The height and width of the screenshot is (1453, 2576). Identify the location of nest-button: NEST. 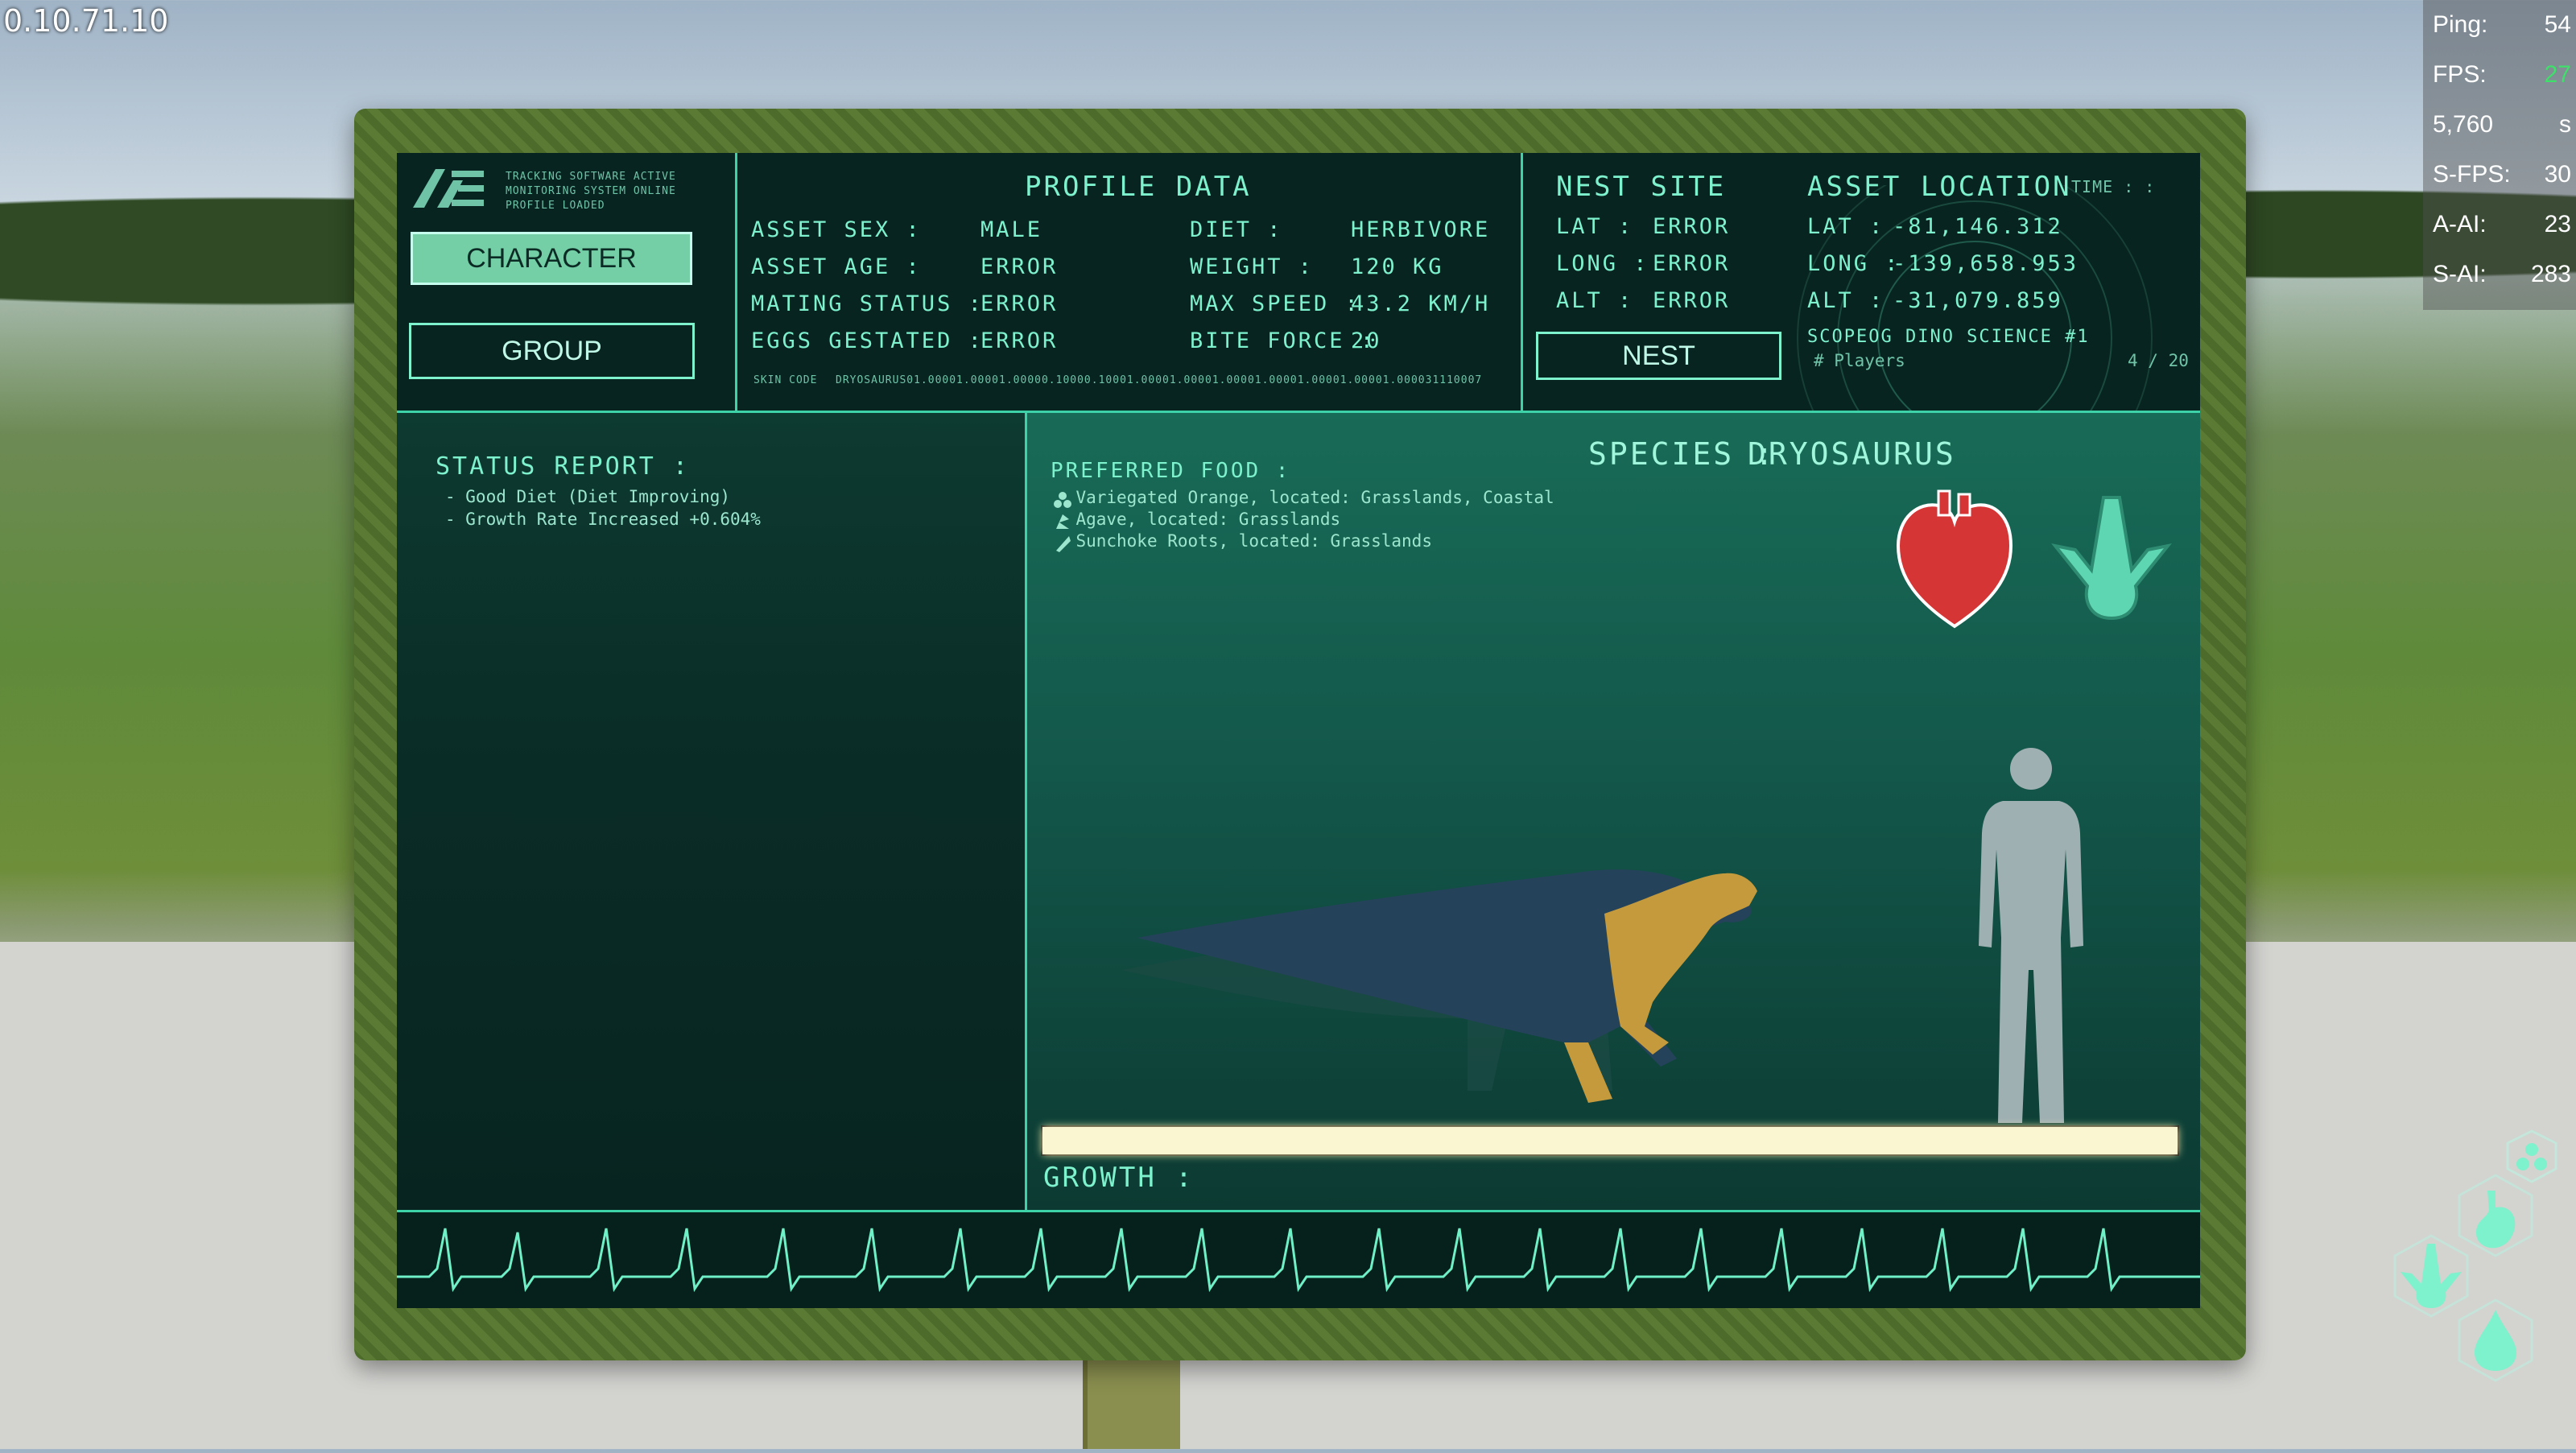
(1658, 356).